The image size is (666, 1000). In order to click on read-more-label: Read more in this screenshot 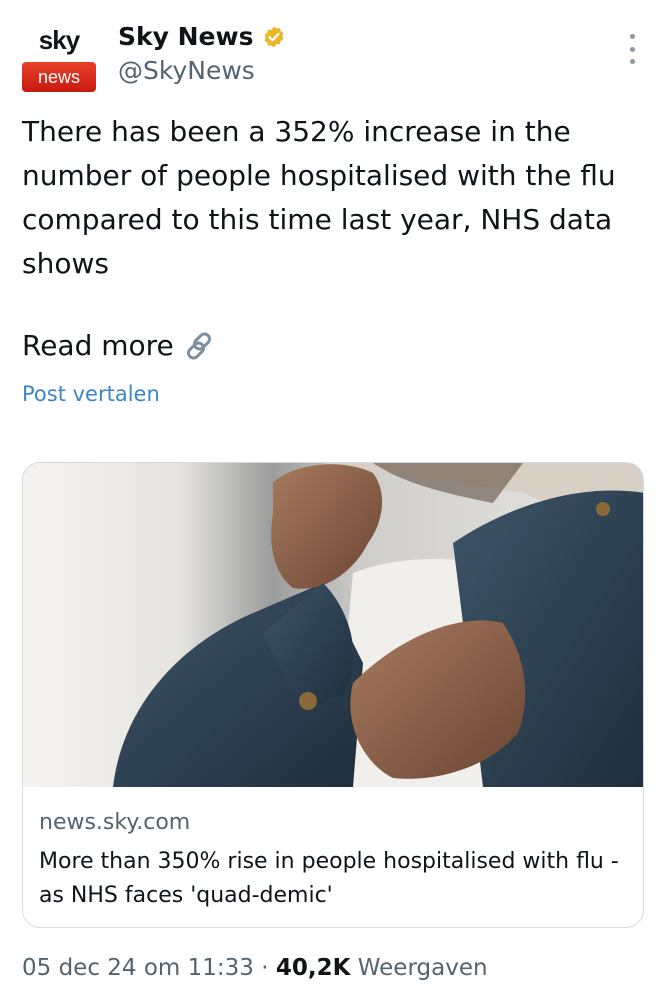, I will do `click(98, 345)`.